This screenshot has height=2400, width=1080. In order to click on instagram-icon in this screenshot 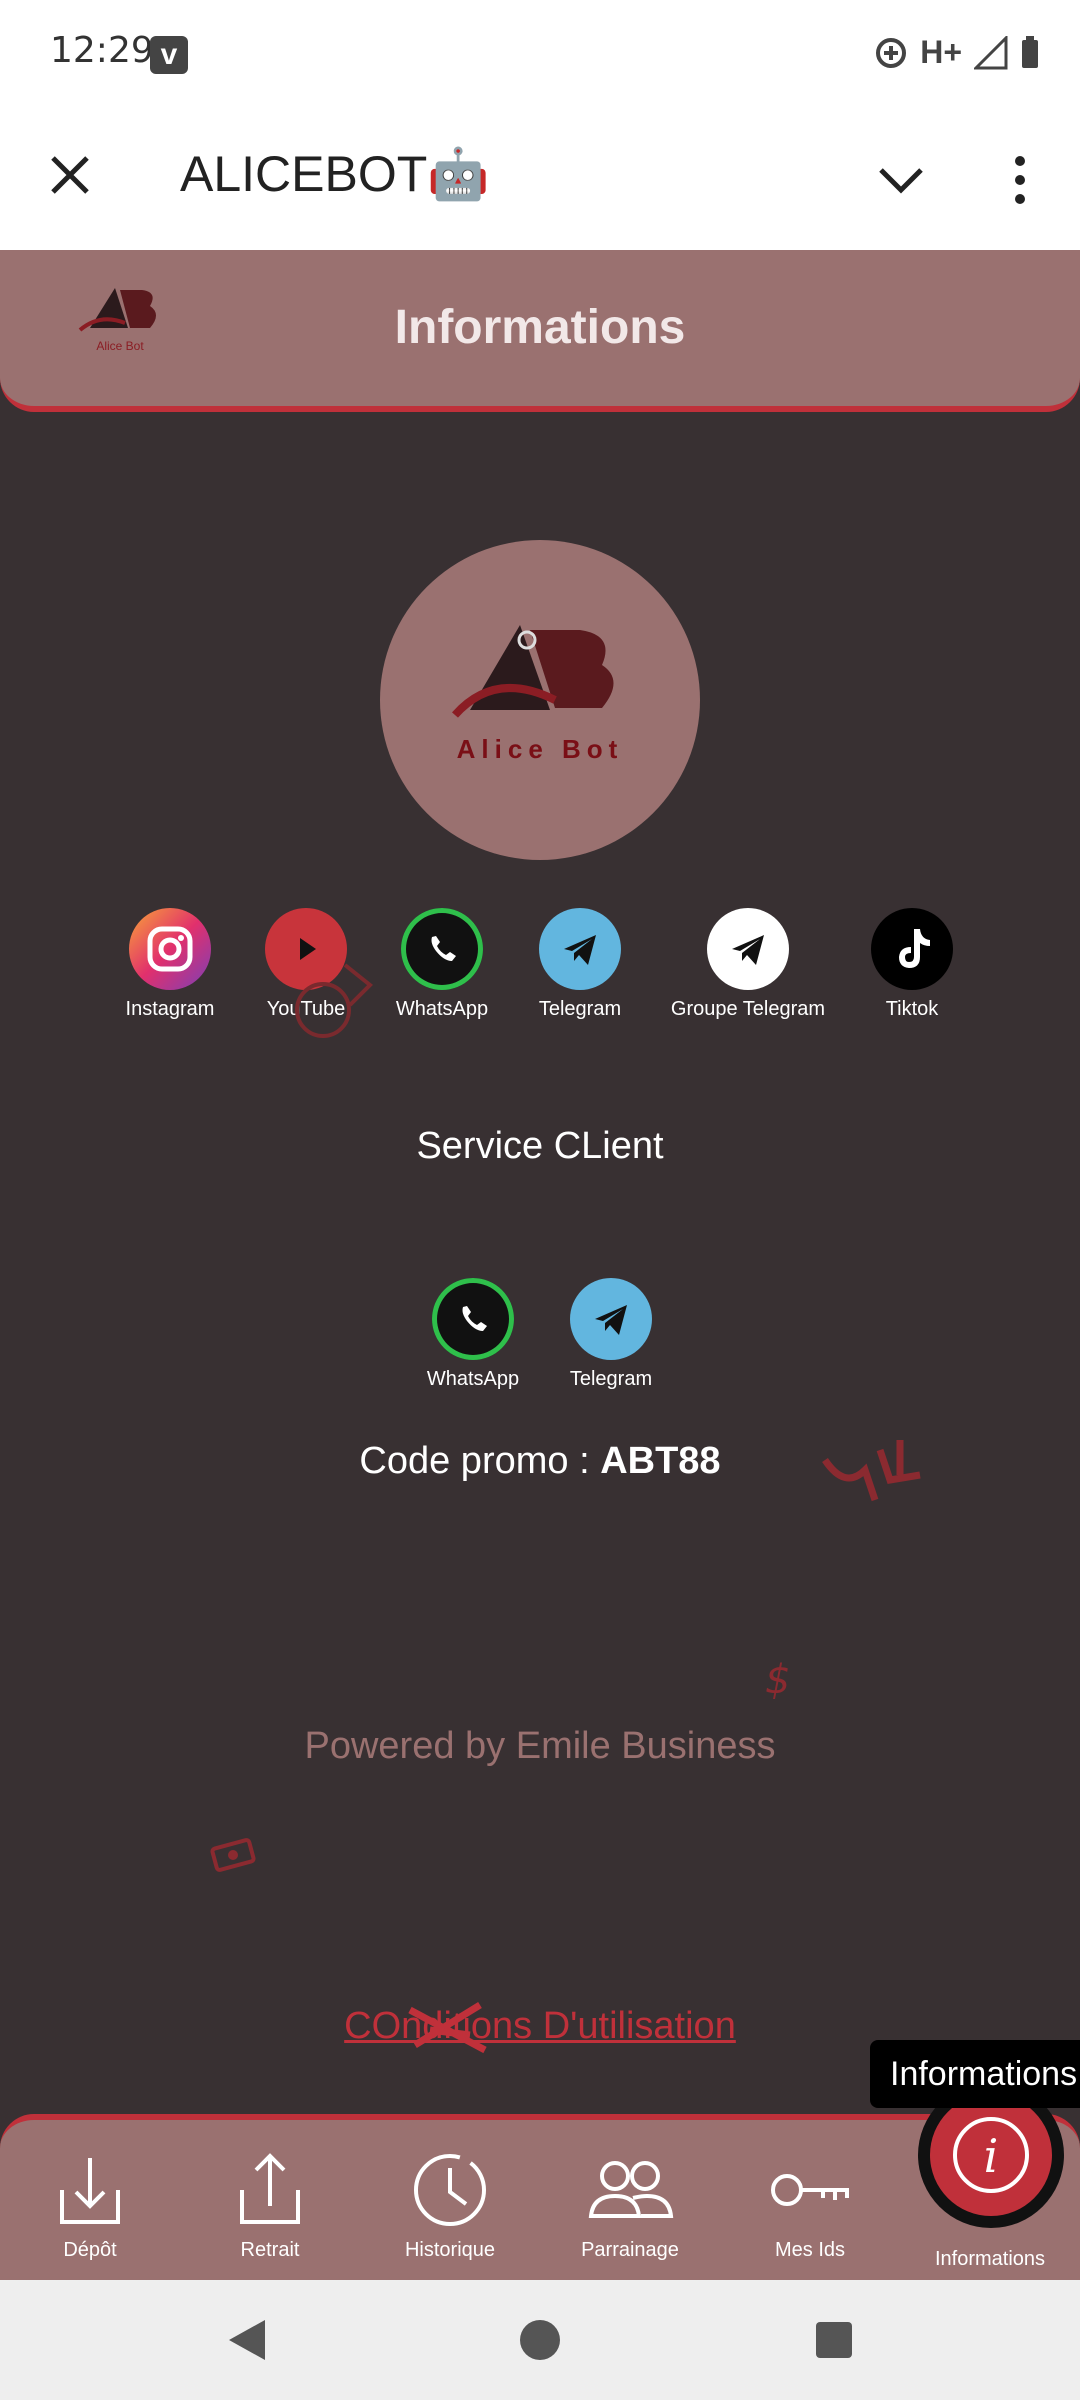, I will do `click(170, 949)`.